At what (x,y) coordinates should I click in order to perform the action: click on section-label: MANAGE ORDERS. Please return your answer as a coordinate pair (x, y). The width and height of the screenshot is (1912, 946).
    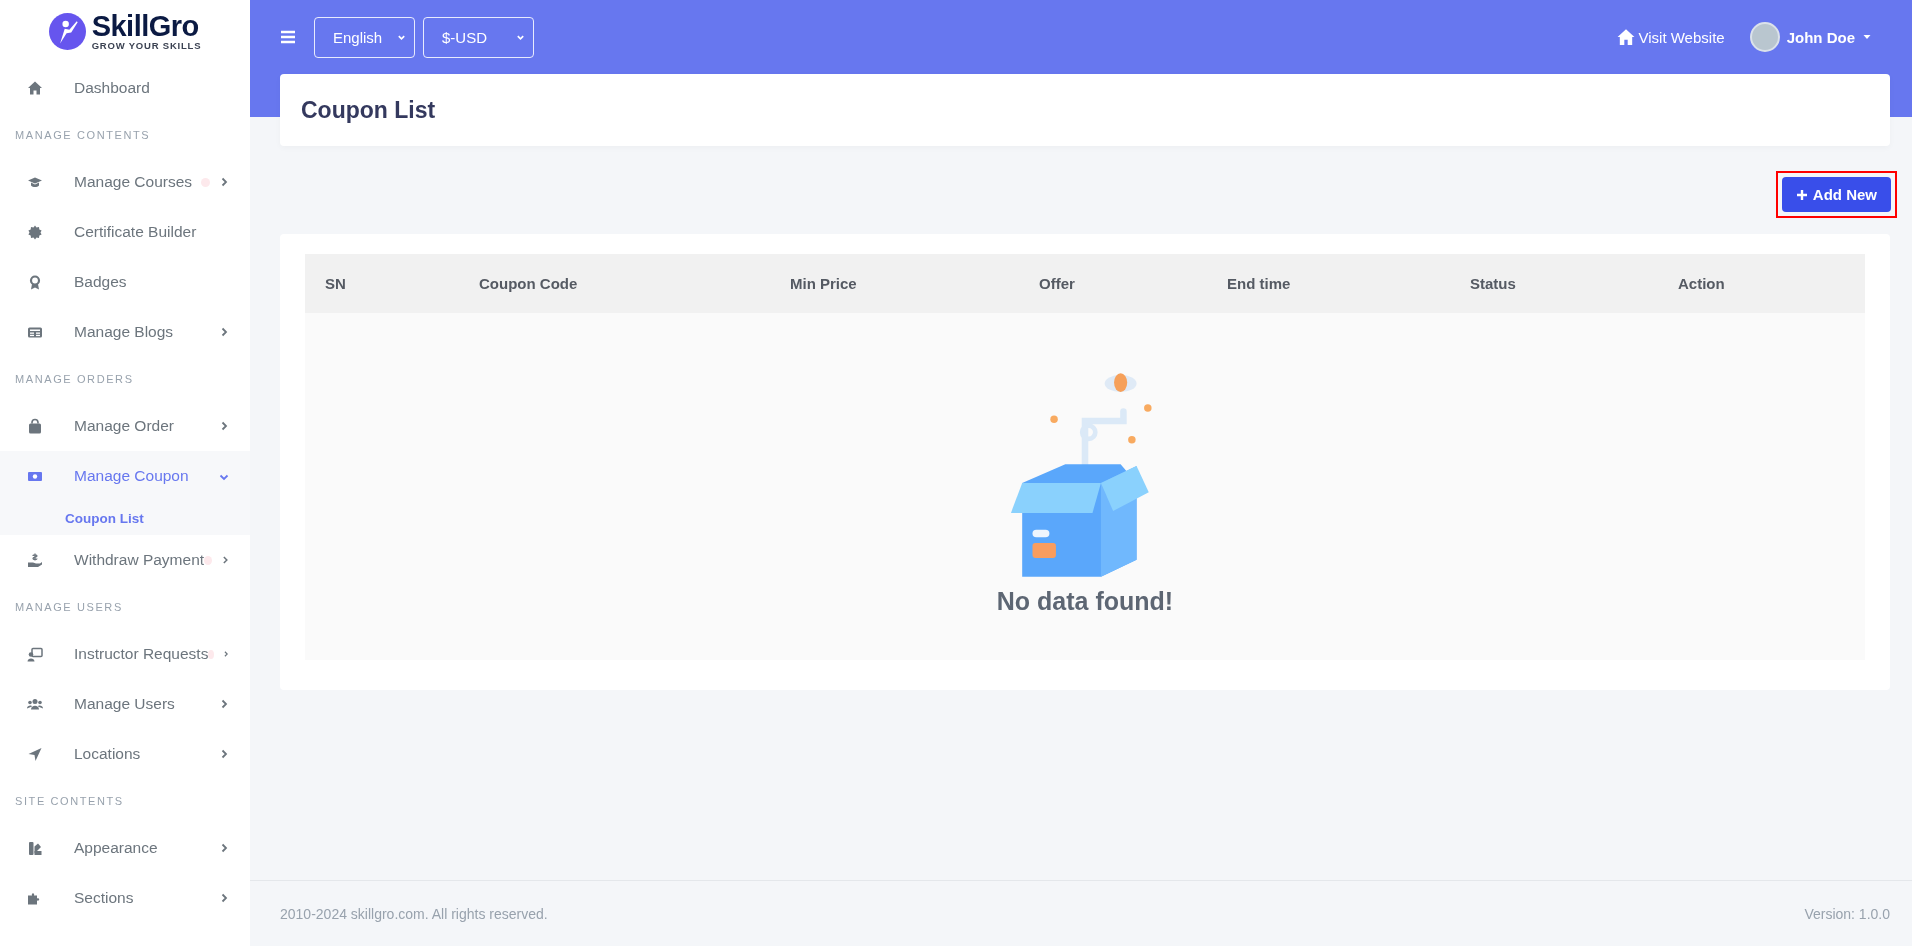
    Looking at the image, I should click on (74, 379).